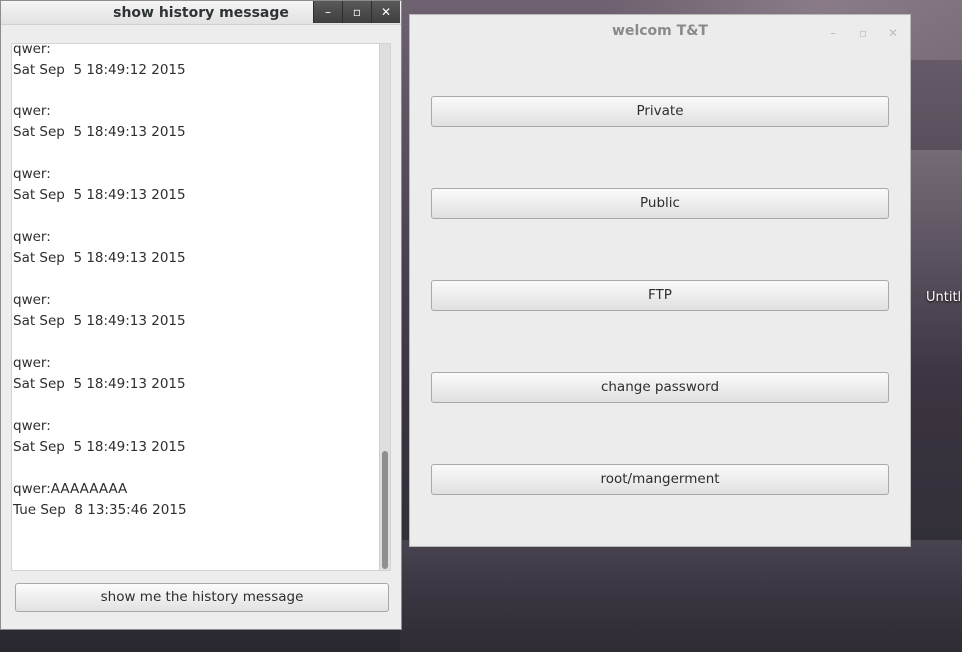 This screenshot has width=962, height=652. I want to click on show-history-button: show me the history message, so click(202, 597).